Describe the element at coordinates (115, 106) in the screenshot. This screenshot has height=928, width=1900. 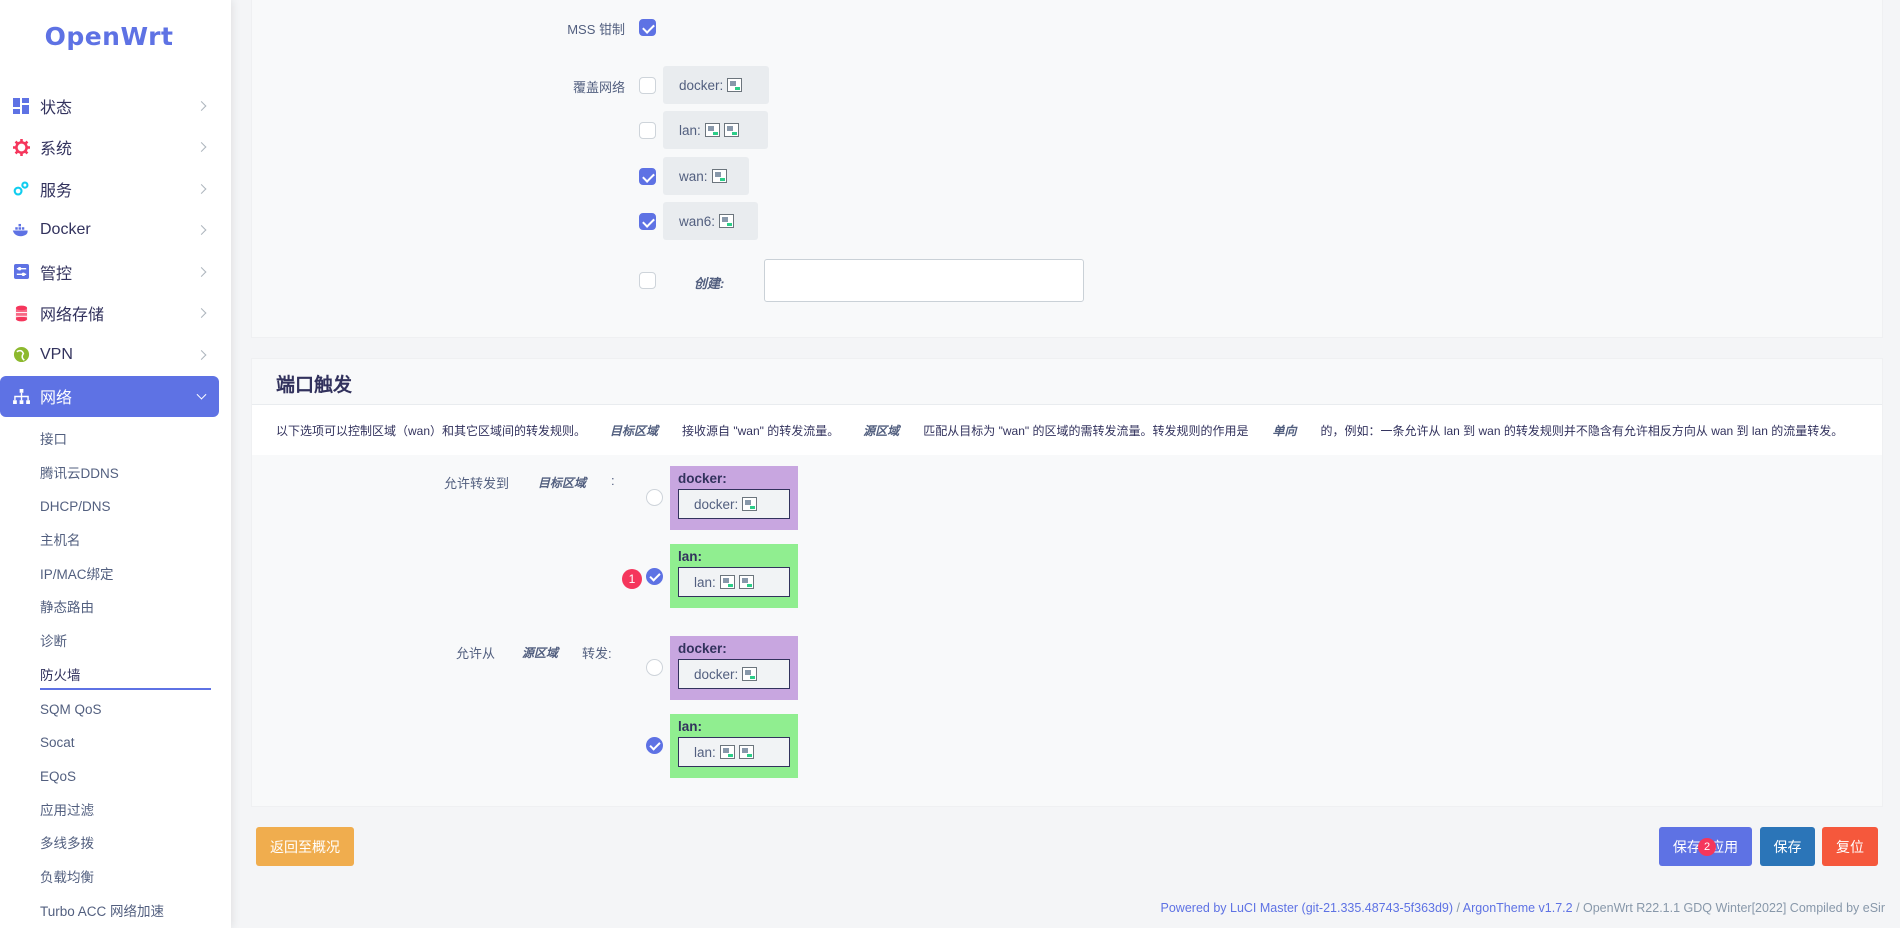
I see `menu-item-status: 状态` at that location.